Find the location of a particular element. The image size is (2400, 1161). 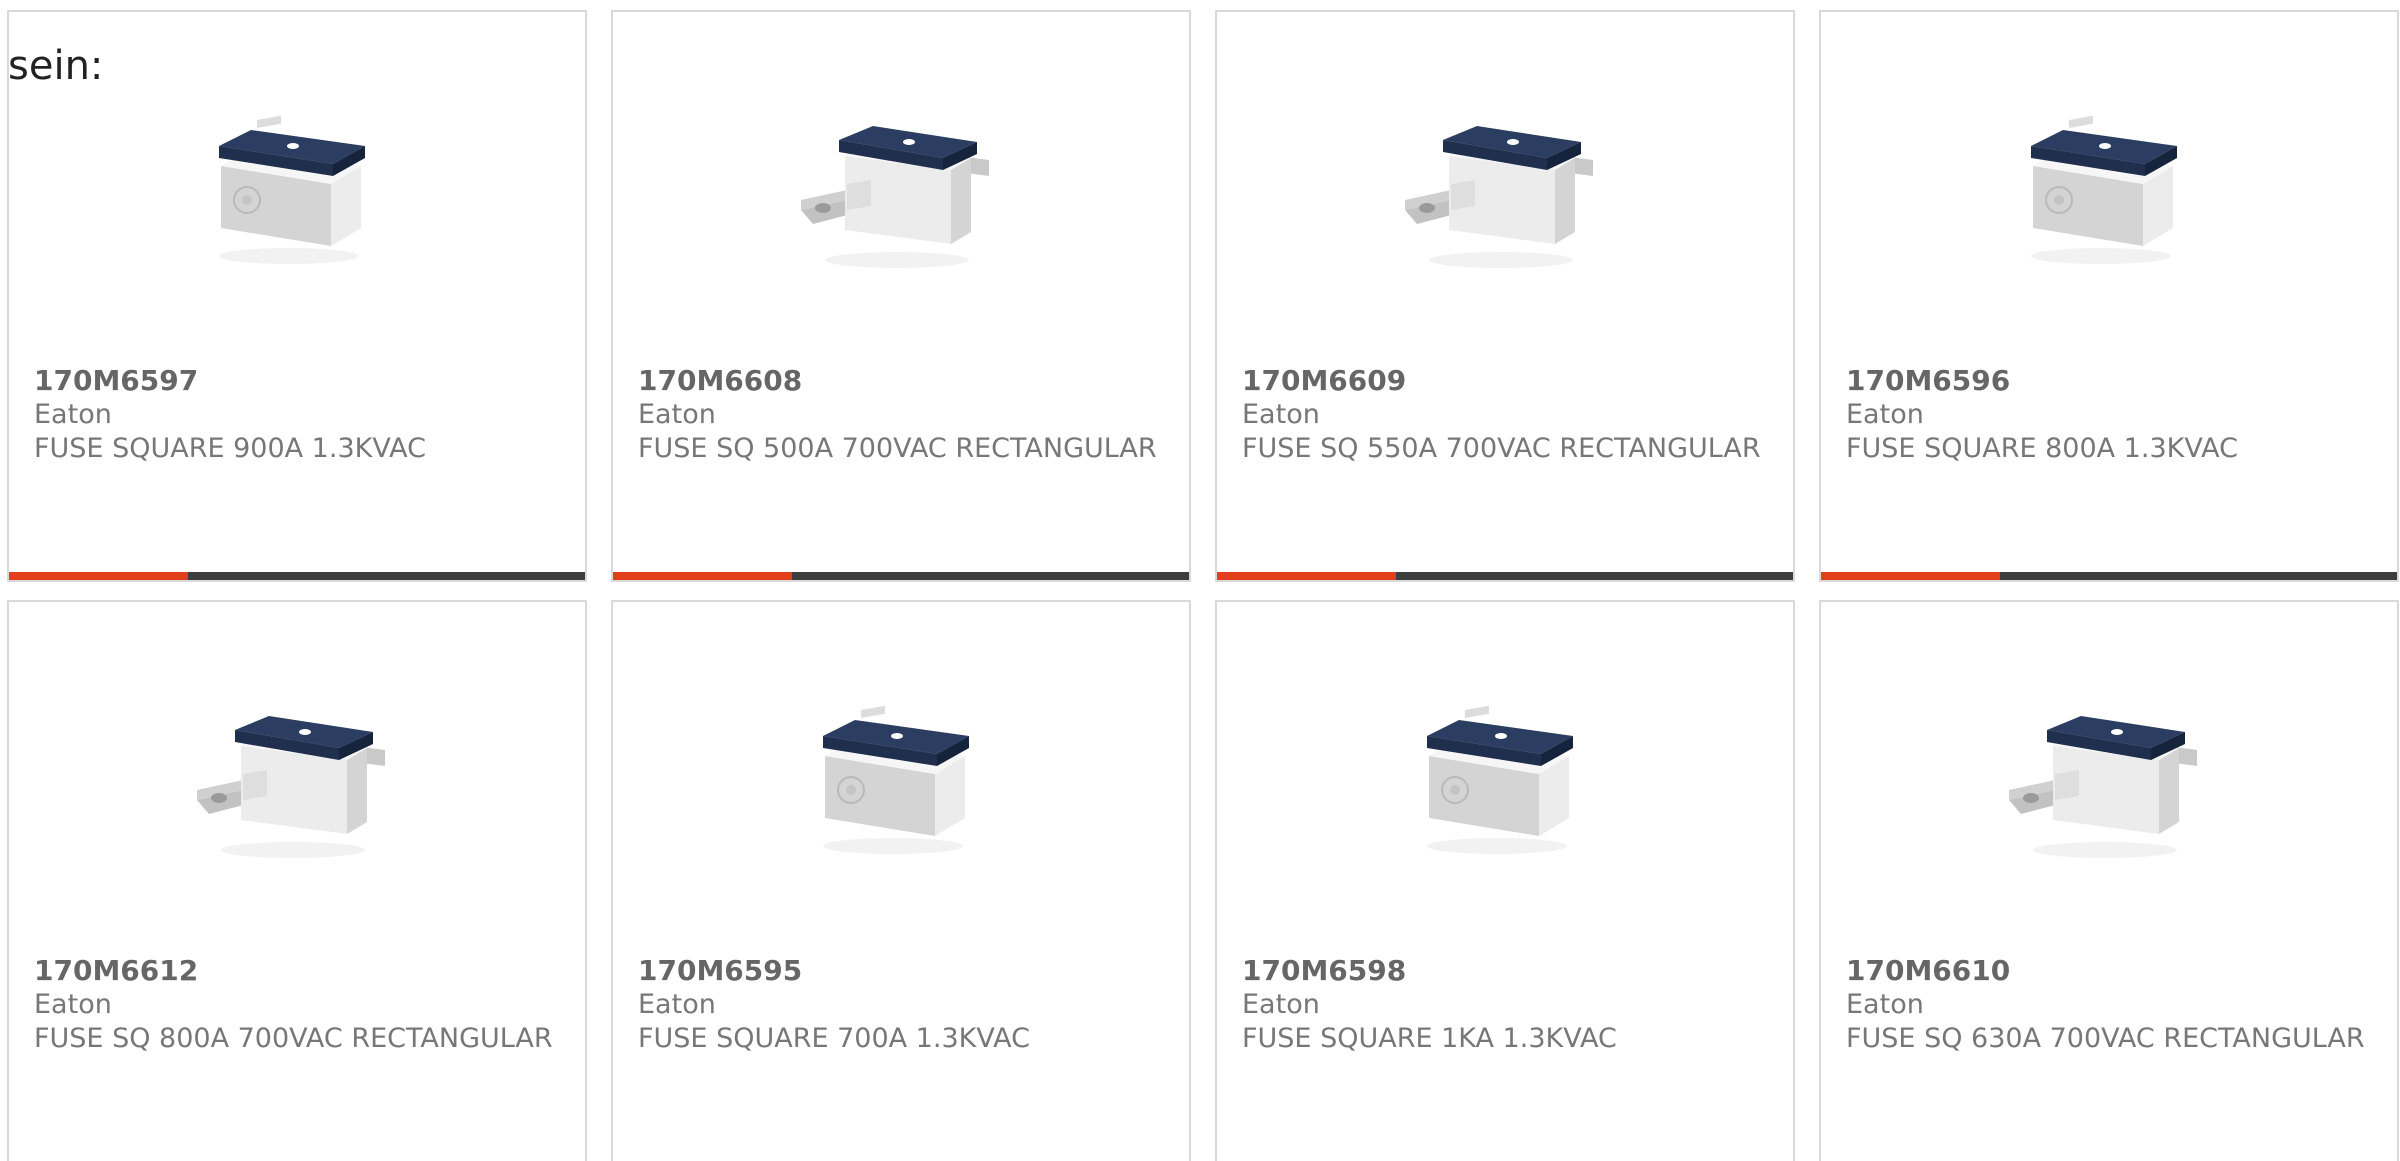

product-part-number: 170M6609 is located at coordinates (1324, 381).